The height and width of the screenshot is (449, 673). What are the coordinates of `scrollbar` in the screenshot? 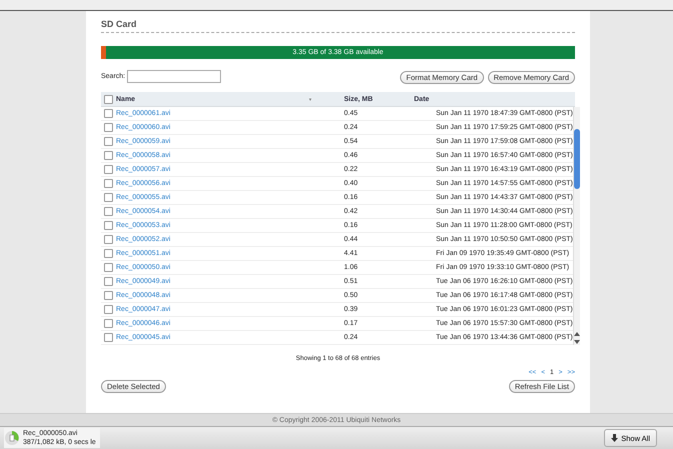 It's located at (576, 226).